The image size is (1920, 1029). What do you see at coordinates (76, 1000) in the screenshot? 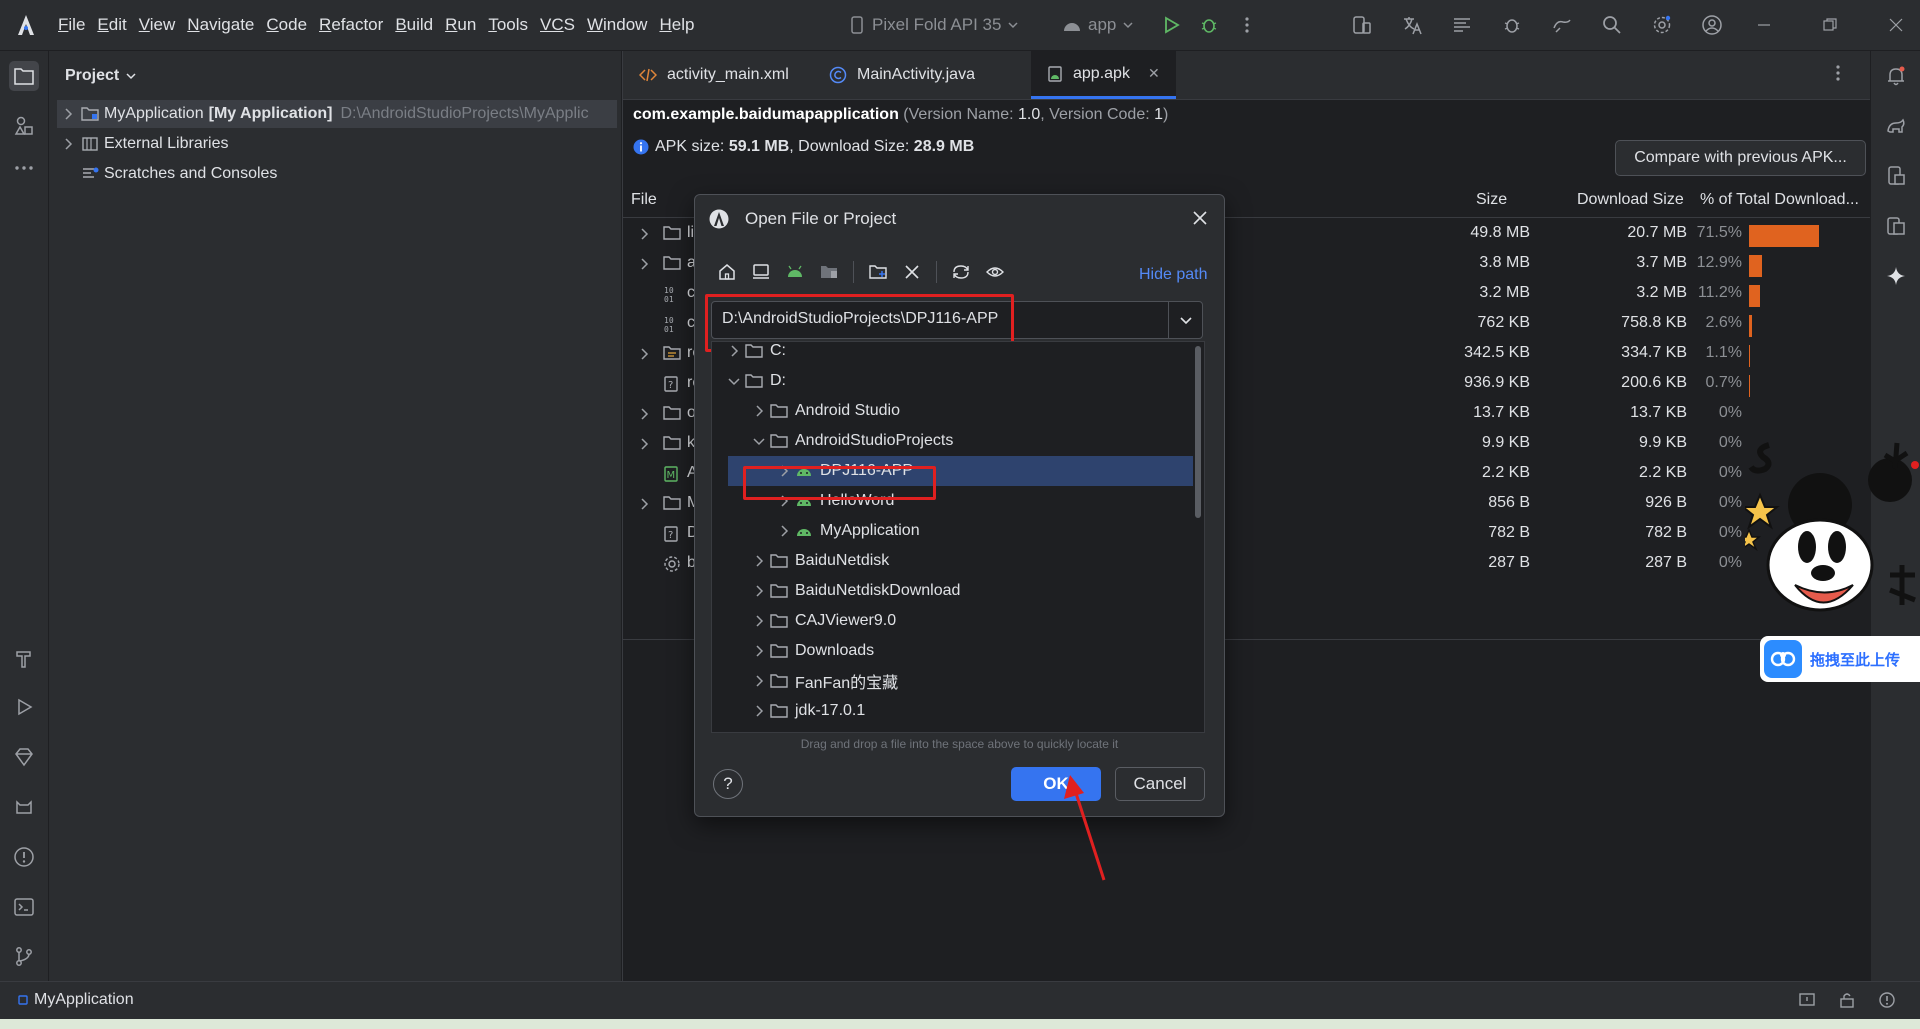
I see `status-breadcrumb: MyApplication` at bounding box center [76, 1000].